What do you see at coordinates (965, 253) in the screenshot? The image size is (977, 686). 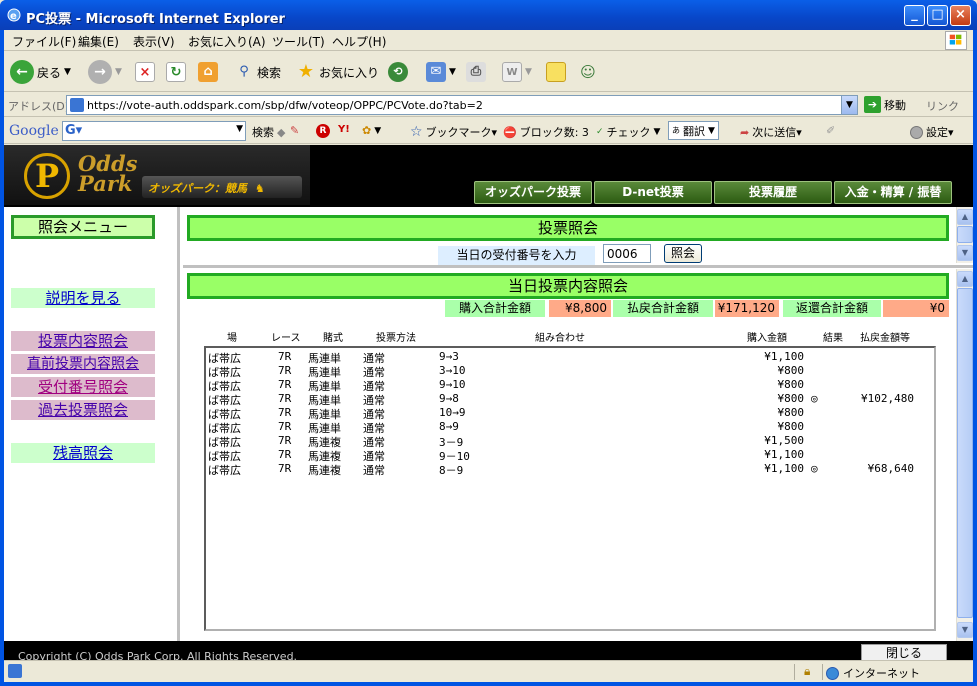 I see `scroll-down-icon: ▼` at bounding box center [965, 253].